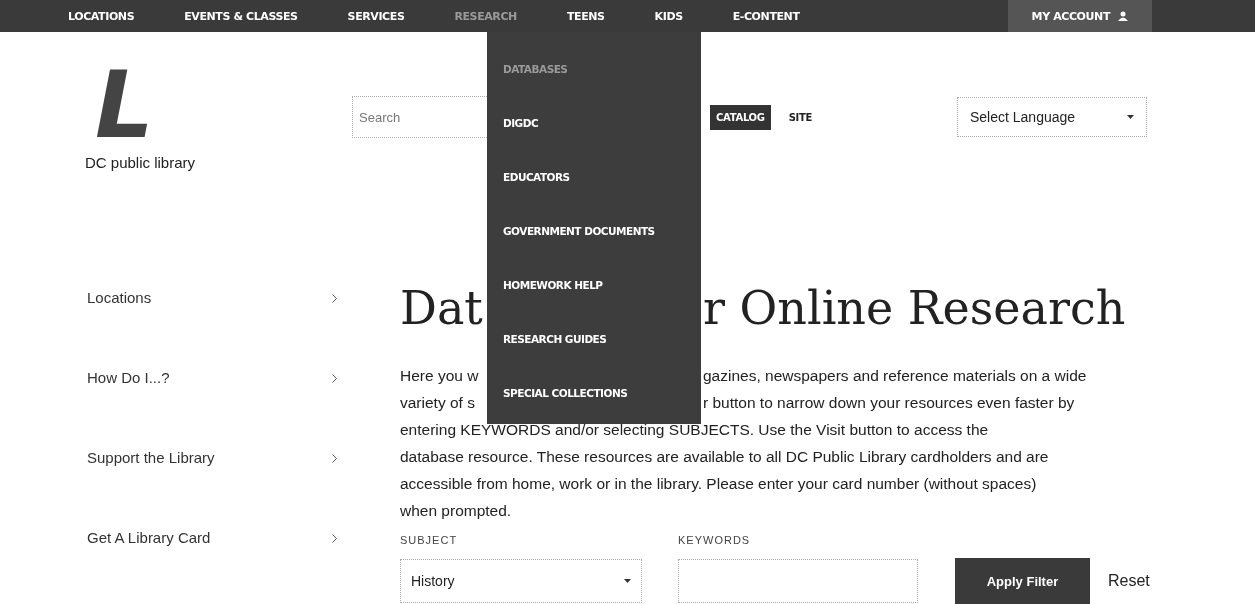 The height and width of the screenshot is (604, 1255). Describe the element at coordinates (714, 540) in the screenshot. I see `field-label: KEYWORDS` at that location.